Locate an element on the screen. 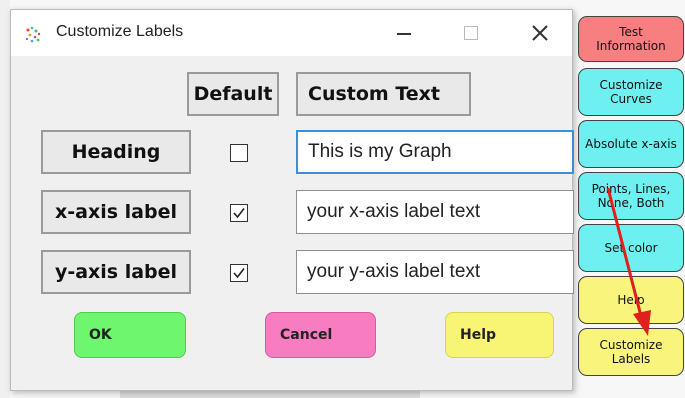  close-icon is located at coordinates (540, 33).